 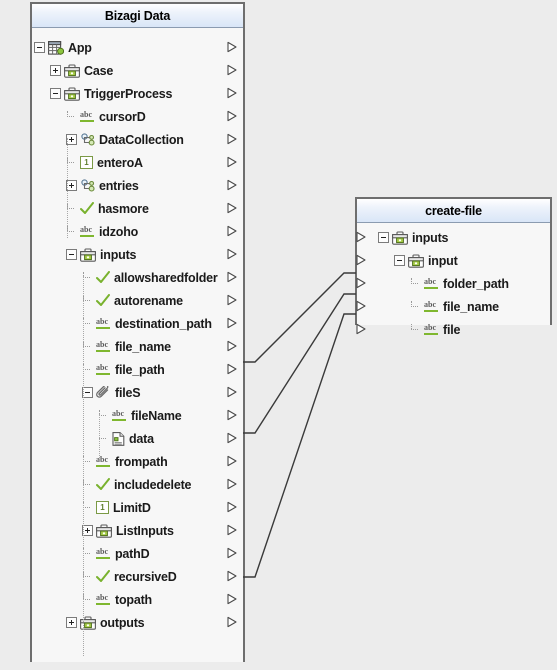 What do you see at coordinates (137, 438) in the screenshot?
I see `tree-row: data` at bounding box center [137, 438].